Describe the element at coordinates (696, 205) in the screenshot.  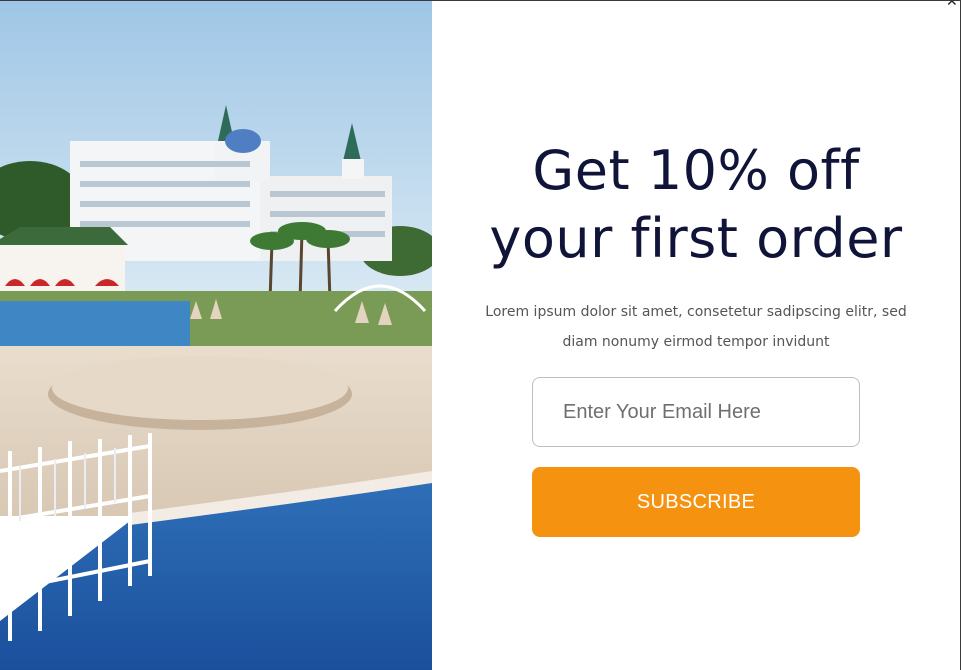
I see `headline: Get 10% off your first order` at that location.